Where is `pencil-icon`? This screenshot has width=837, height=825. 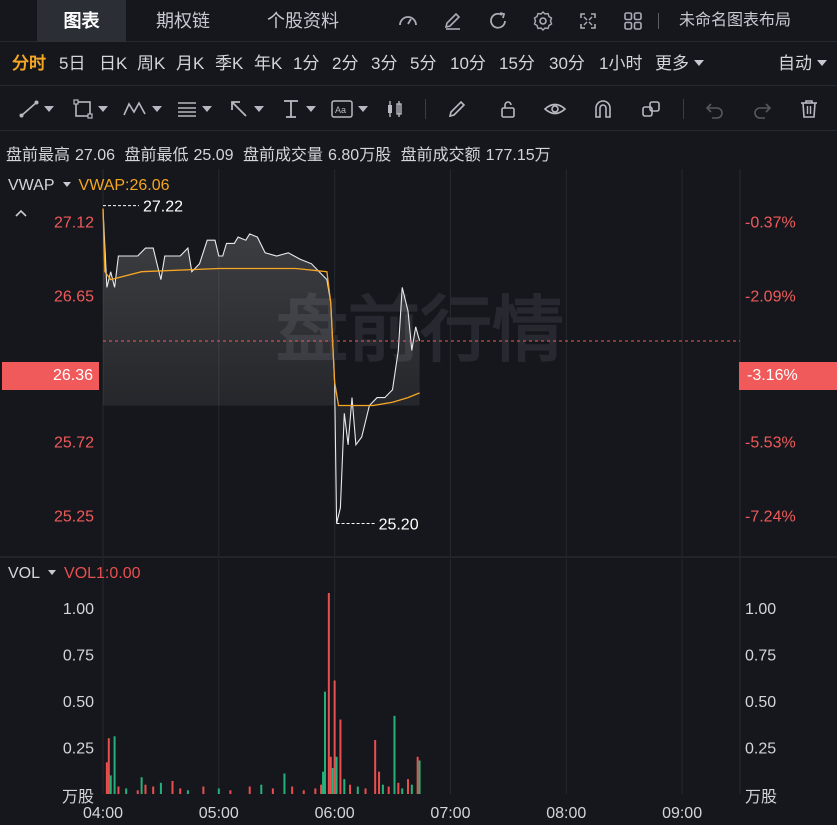
pencil-icon is located at coordinates (457, 109).